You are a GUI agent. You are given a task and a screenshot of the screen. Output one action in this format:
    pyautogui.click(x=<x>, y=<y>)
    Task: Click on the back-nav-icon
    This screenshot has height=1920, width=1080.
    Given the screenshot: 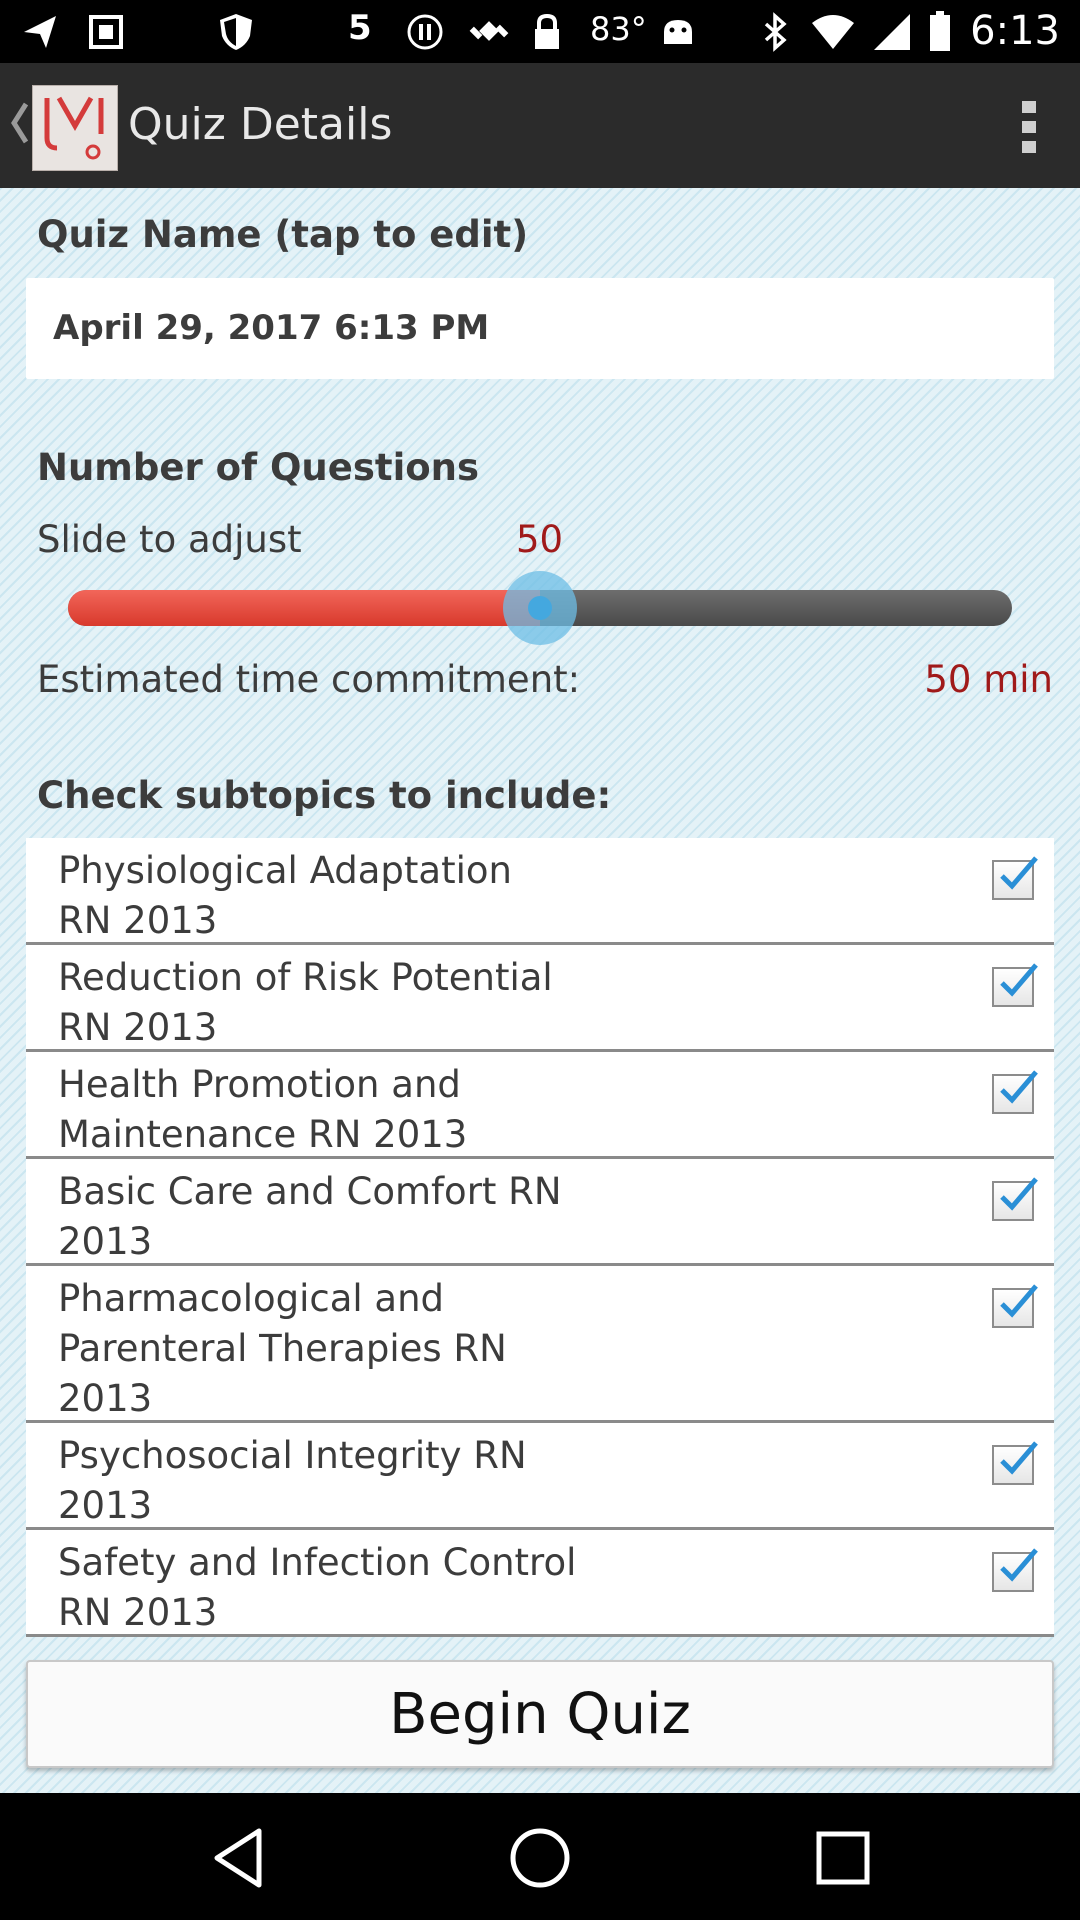 What is the action you would take?
    pyautogui.click(x=240, y=1858)
    